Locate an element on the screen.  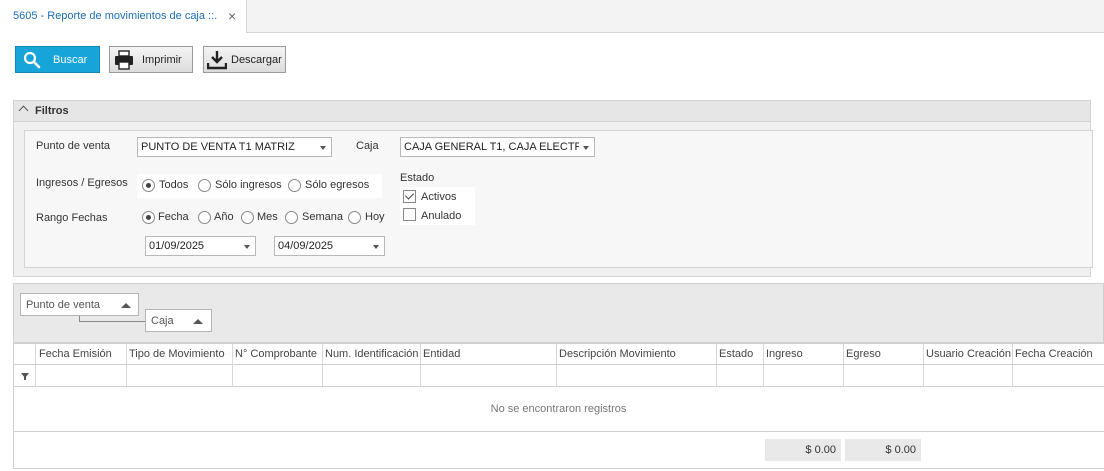
filters-header: Filtros is located at coordinates (552, 111).